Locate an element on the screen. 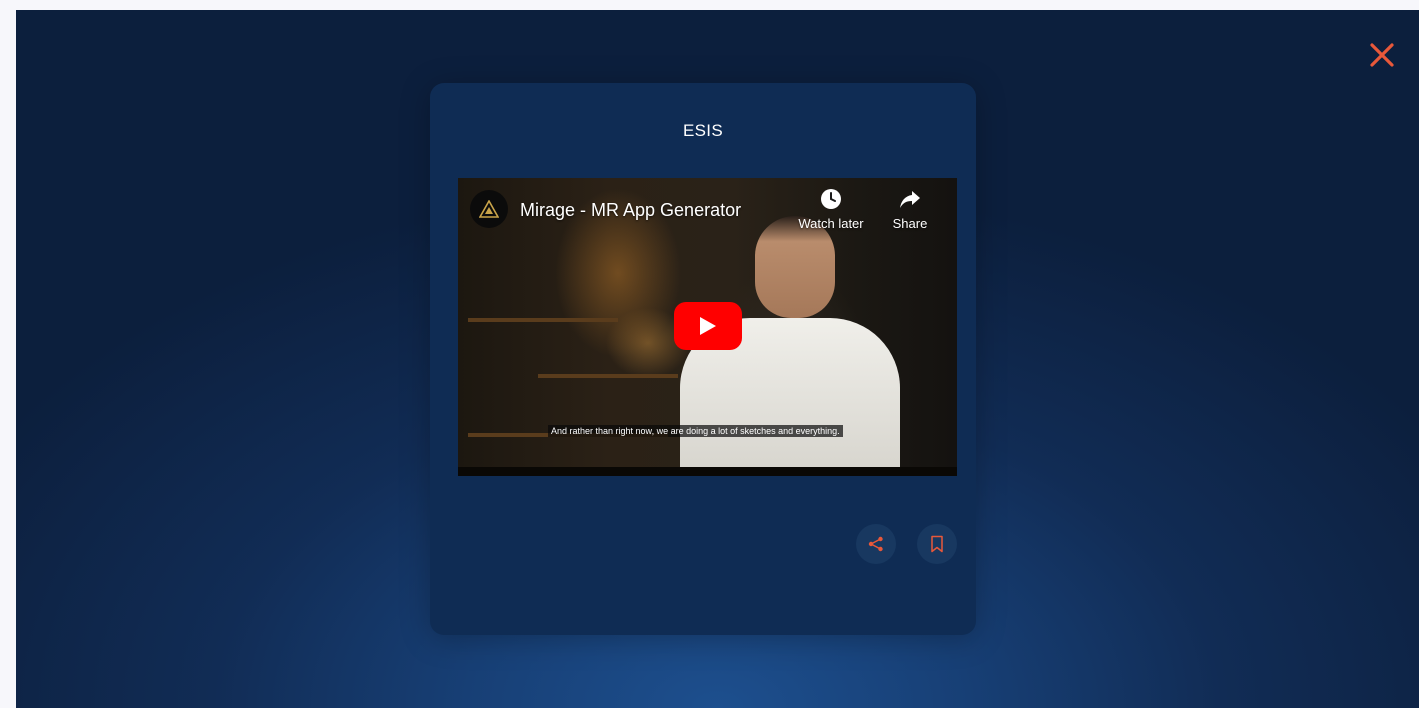 This screenshot has width=1419, height=708. watch-later-button: Watch later is located at coordinates (831, 209).